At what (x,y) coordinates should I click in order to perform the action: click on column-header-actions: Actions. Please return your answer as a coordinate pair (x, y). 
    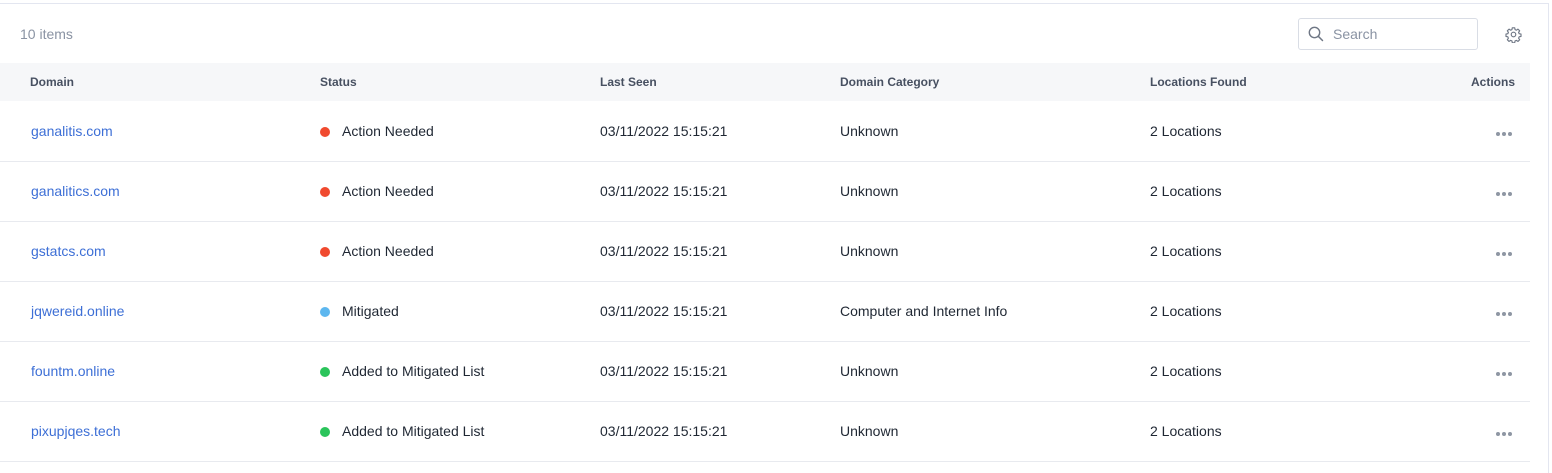
    Looking at the image, I should click on (1492, 82).